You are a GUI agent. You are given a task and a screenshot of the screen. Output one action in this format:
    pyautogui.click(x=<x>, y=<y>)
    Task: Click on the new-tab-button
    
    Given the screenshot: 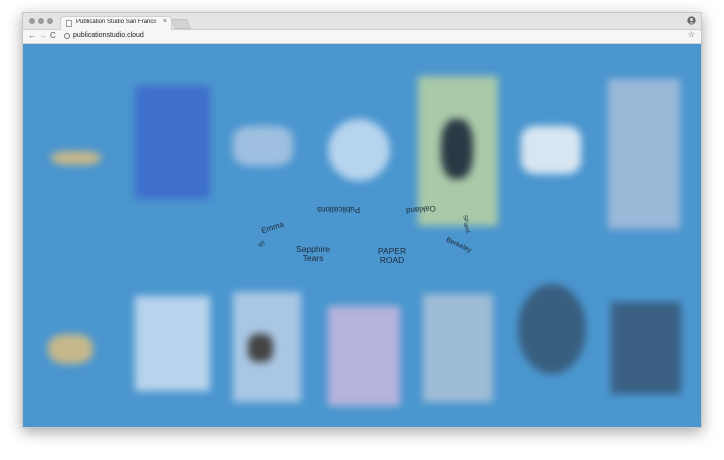 What is the action you would take?
    pyautogui.click(x=181, y=24)
    